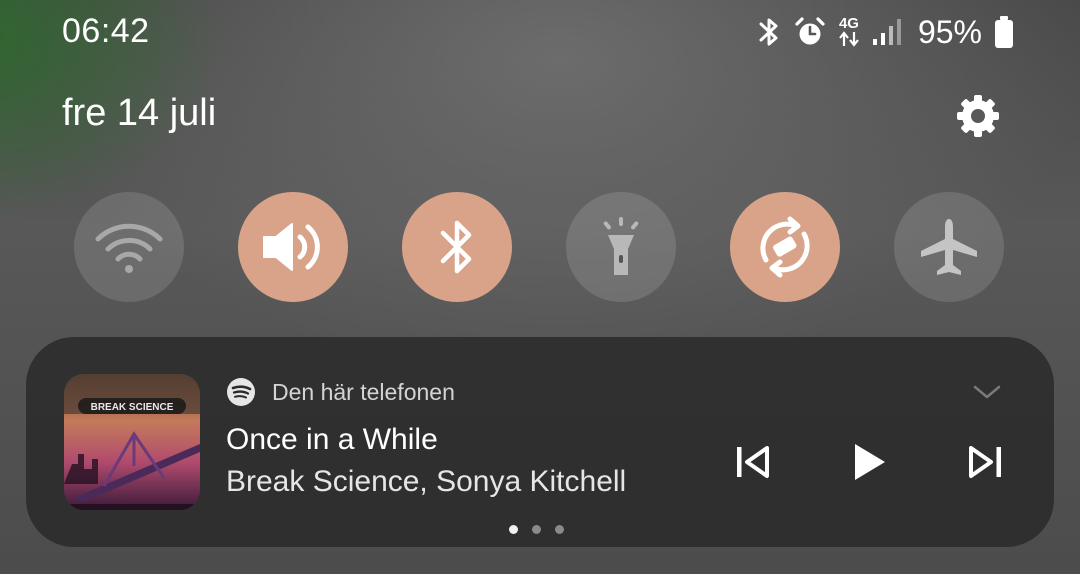  Describe the element at coordinates (540, 32) in the screenshot. I see `status-bar: 06:42 4G 95%` at that location.